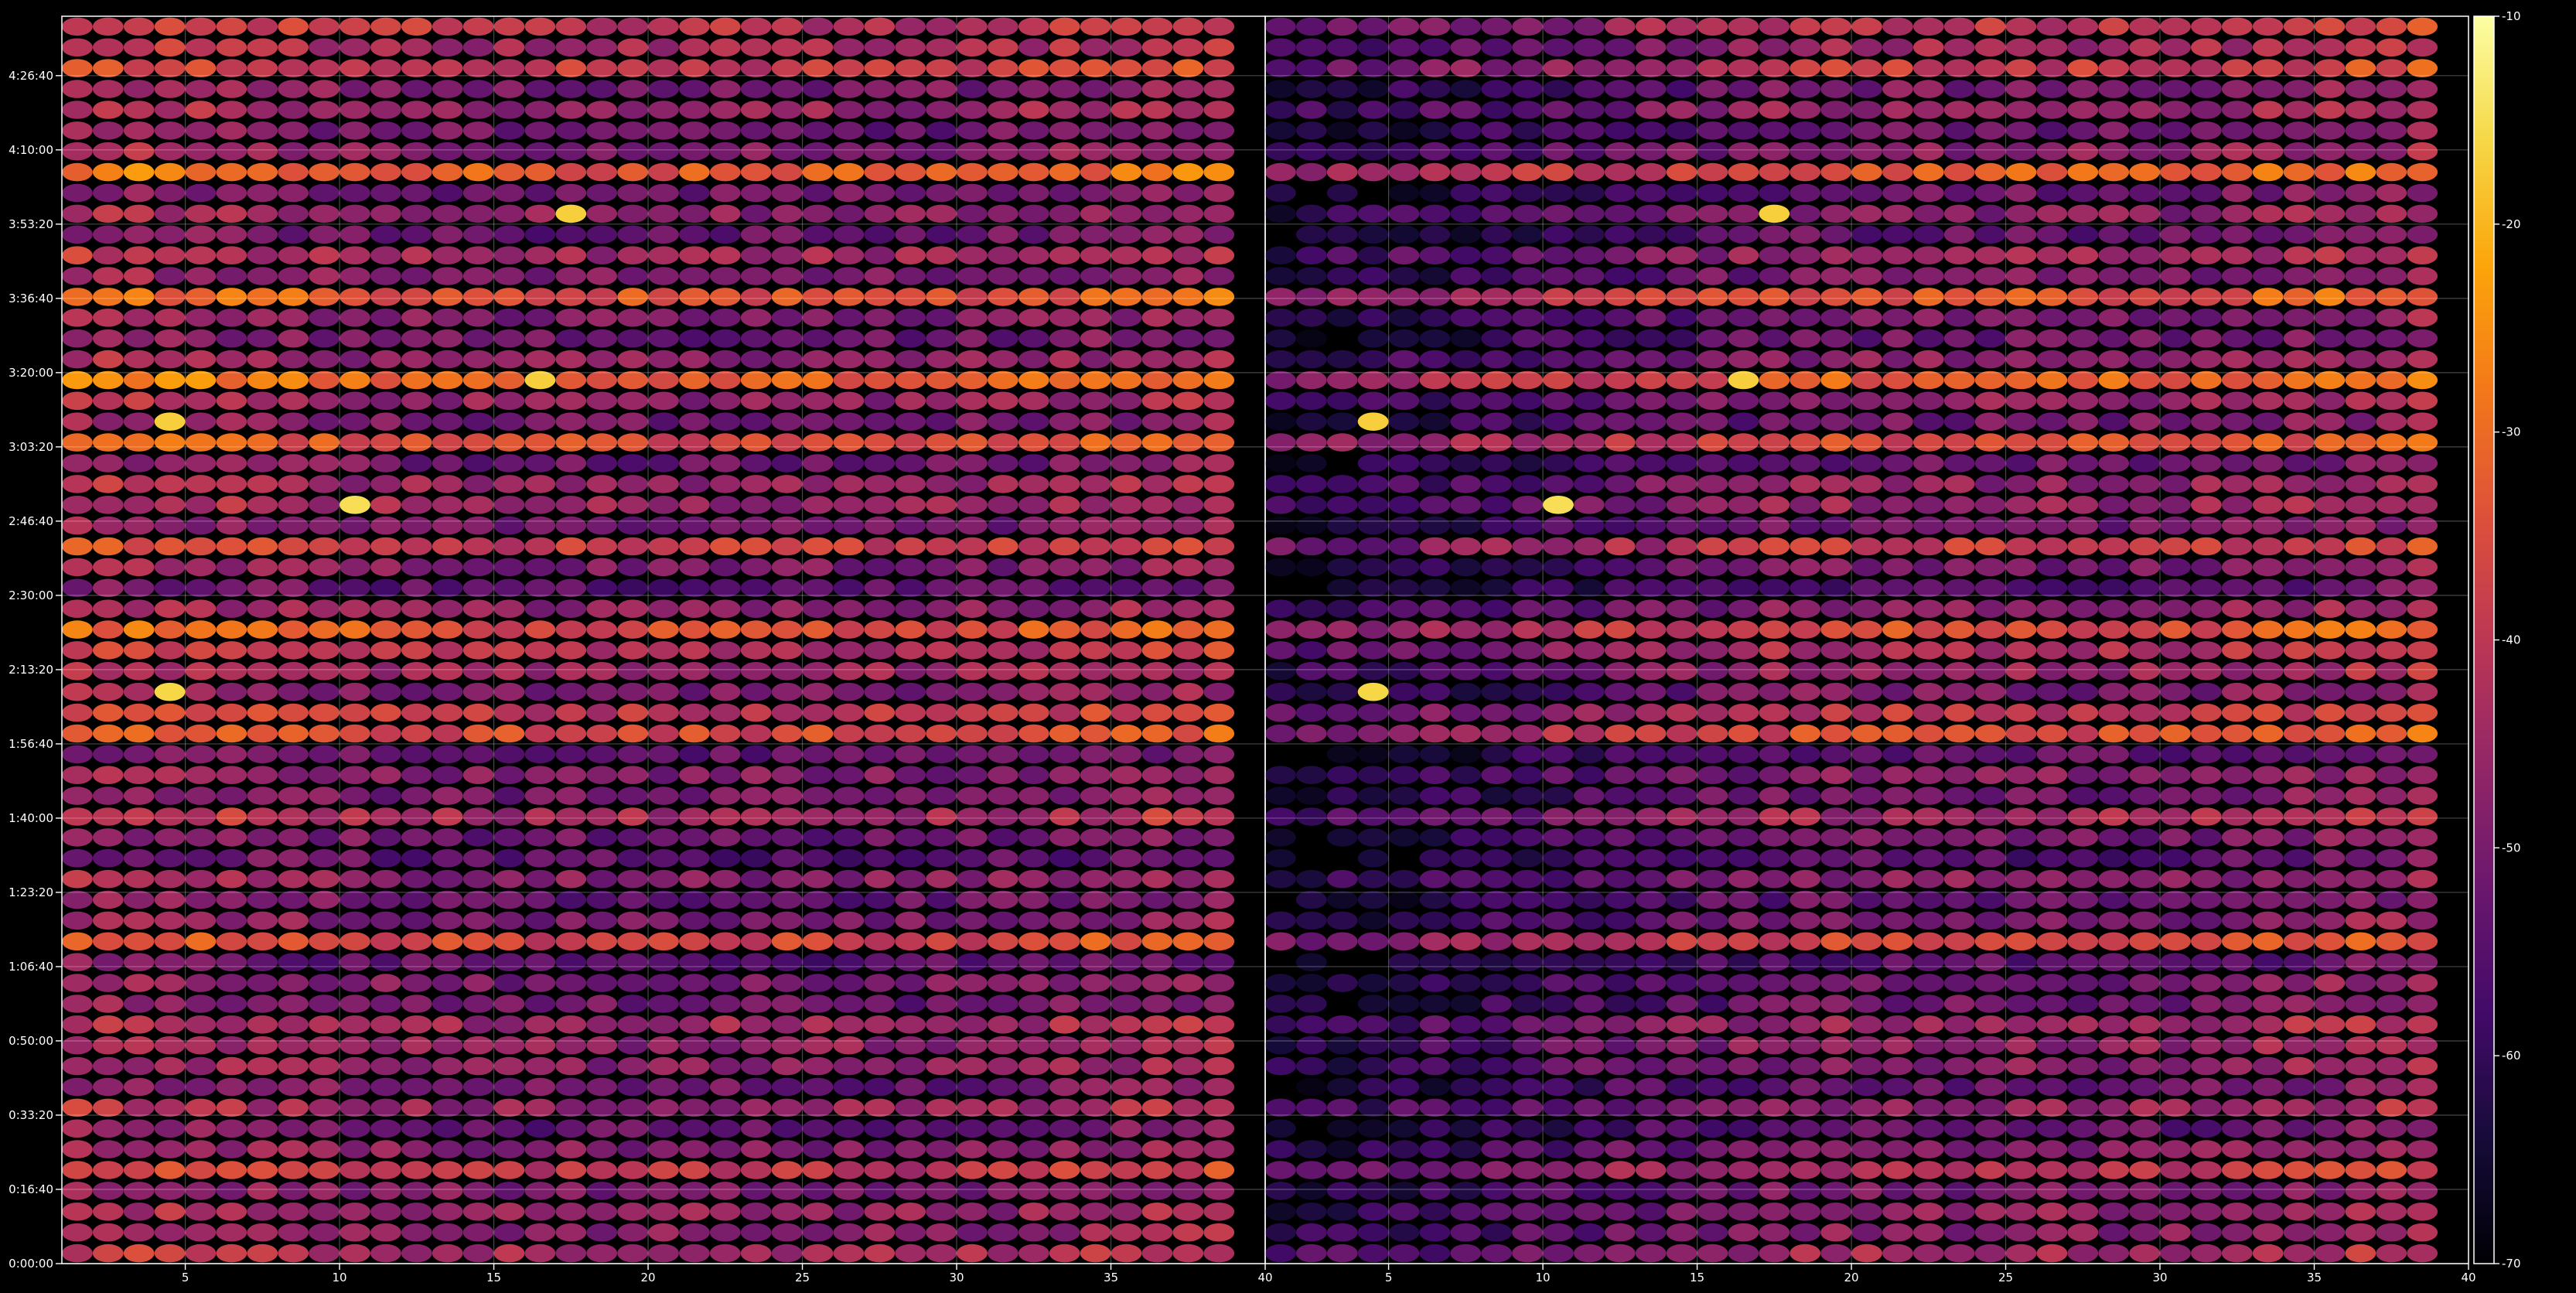 The width and height of the screenshot is (2576, 1293). Describe the element at coordinates (31, 1189) in the screenshot. I see `y-tick-label: 0:16:40` at that location.